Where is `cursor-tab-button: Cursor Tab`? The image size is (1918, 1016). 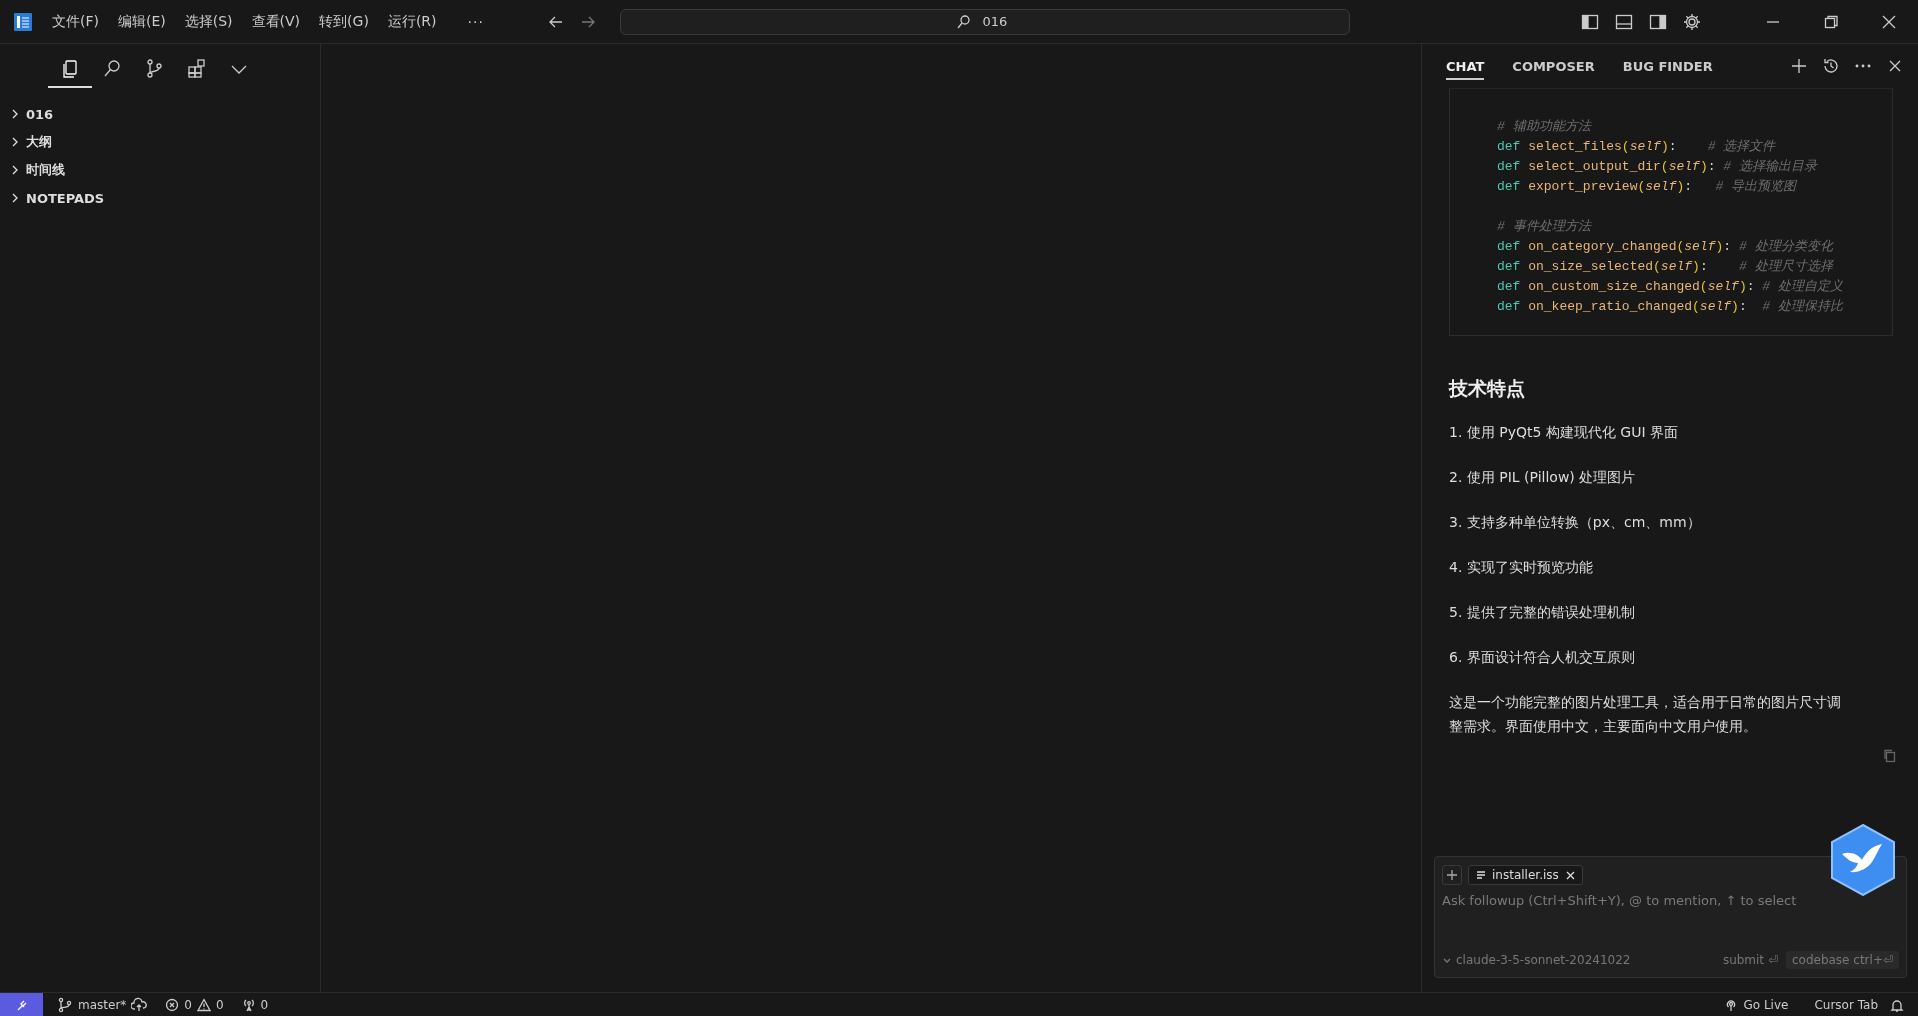 cursor-tab-button: Cursor Tab is located at coordinates (1846, 1004).